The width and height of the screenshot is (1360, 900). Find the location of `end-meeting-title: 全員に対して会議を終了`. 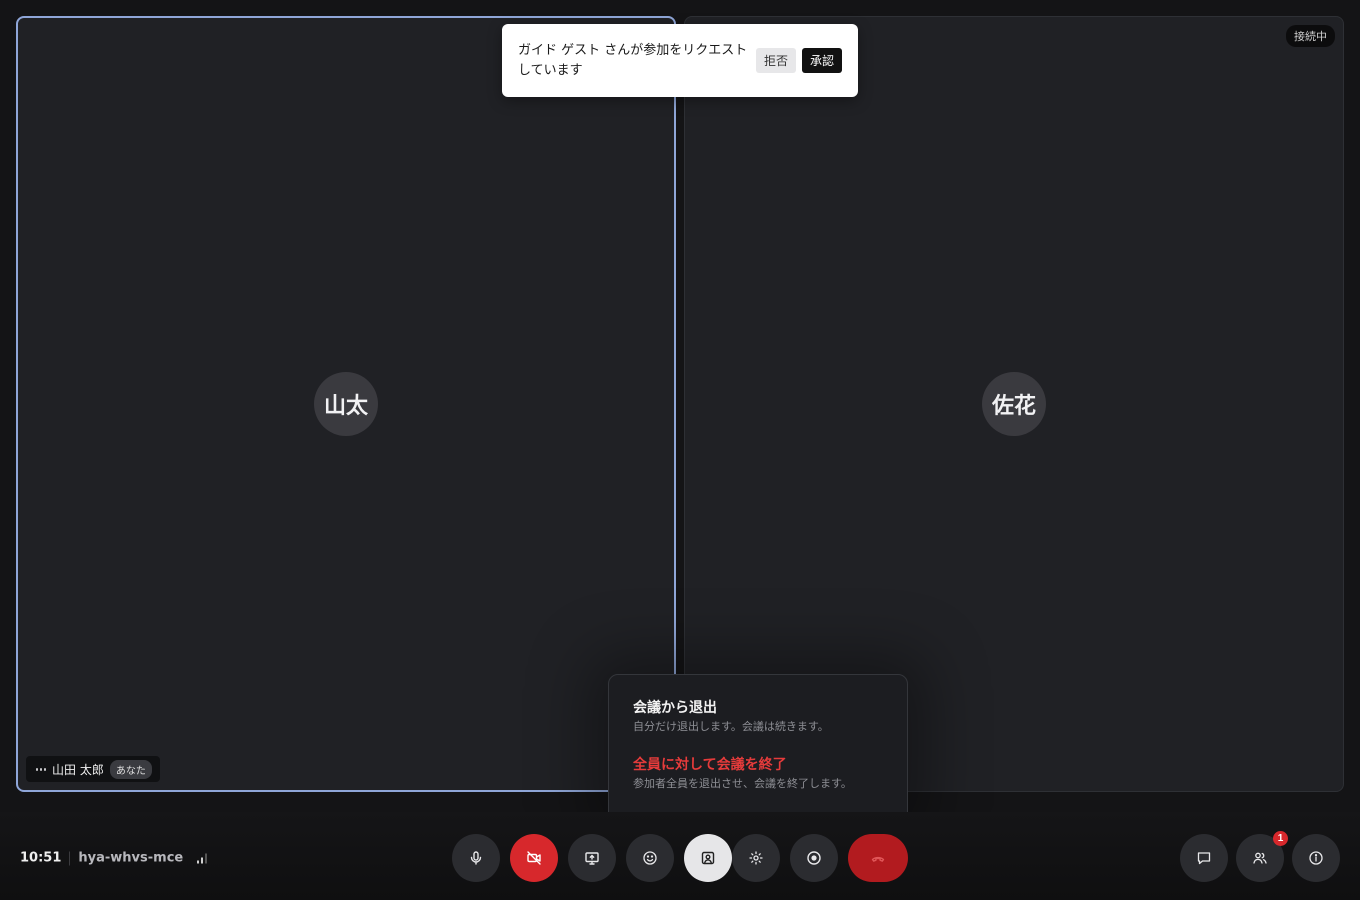

end-meeting-title: 全員に対して会議を終了 is located at coordinates (710, 765).